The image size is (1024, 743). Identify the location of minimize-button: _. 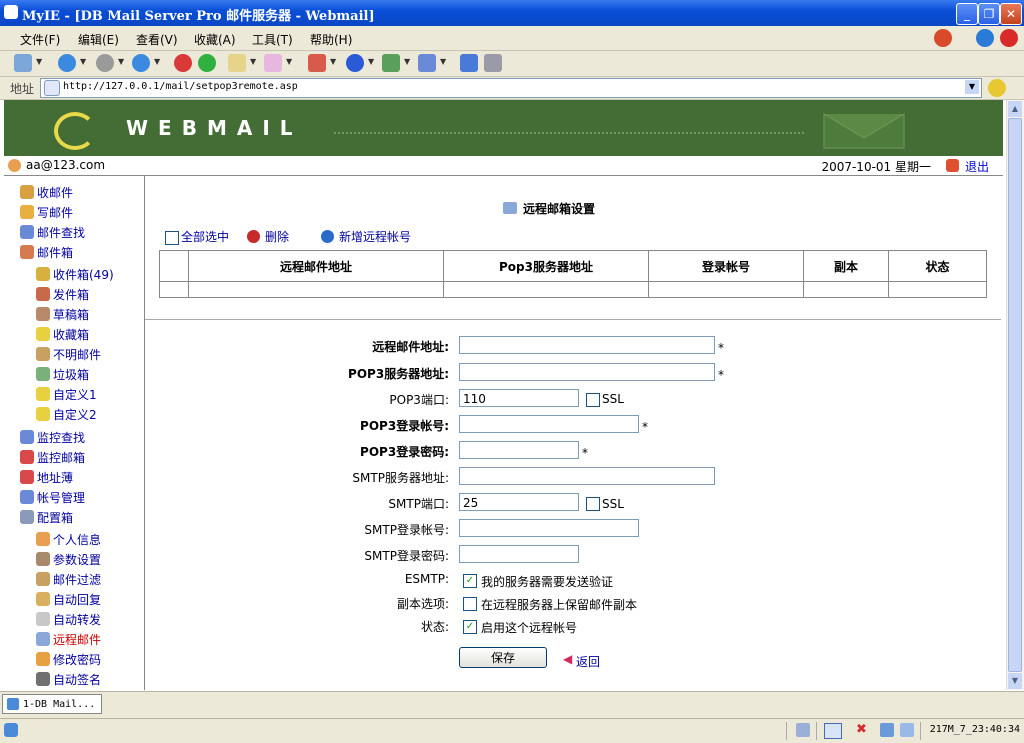
(967, 14).